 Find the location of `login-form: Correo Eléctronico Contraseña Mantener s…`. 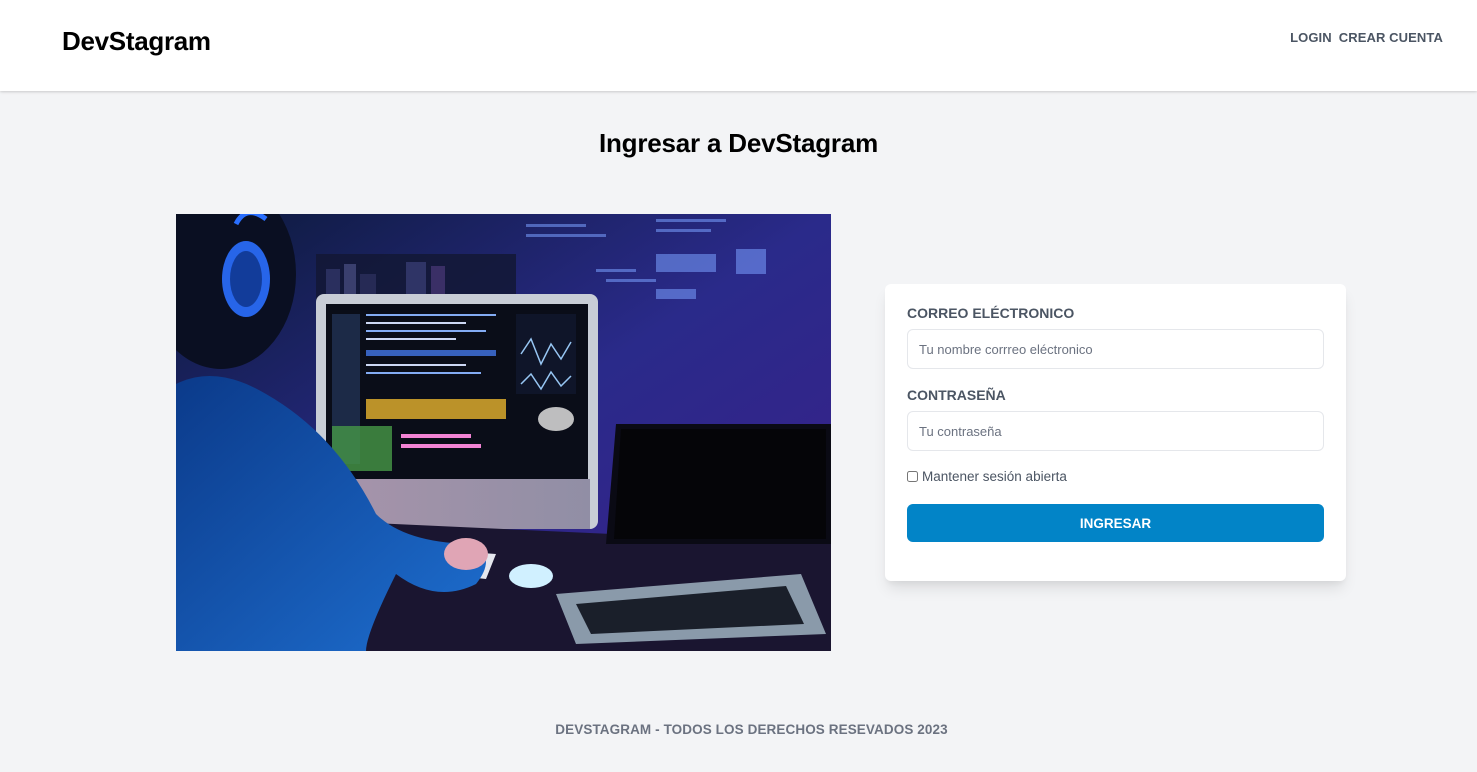

login-form: Correo Eléctronico Contraseña Mantener s… is located at coordinates (1115, 432).